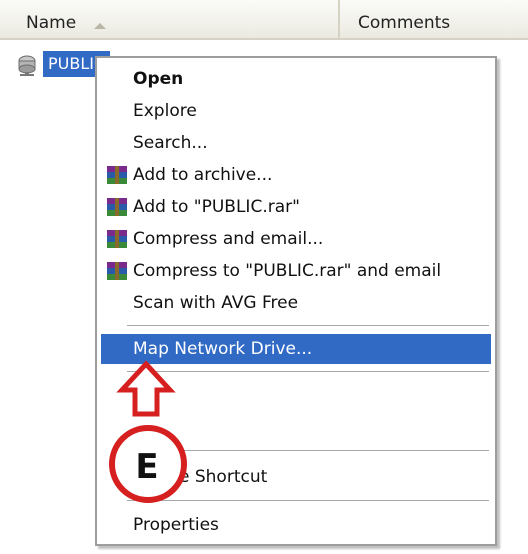  Describe the element at coordinates (287, 271) in the screenshot. I see `menu-item-label: Compress to "PUBLIC.rar" and email` at that location.